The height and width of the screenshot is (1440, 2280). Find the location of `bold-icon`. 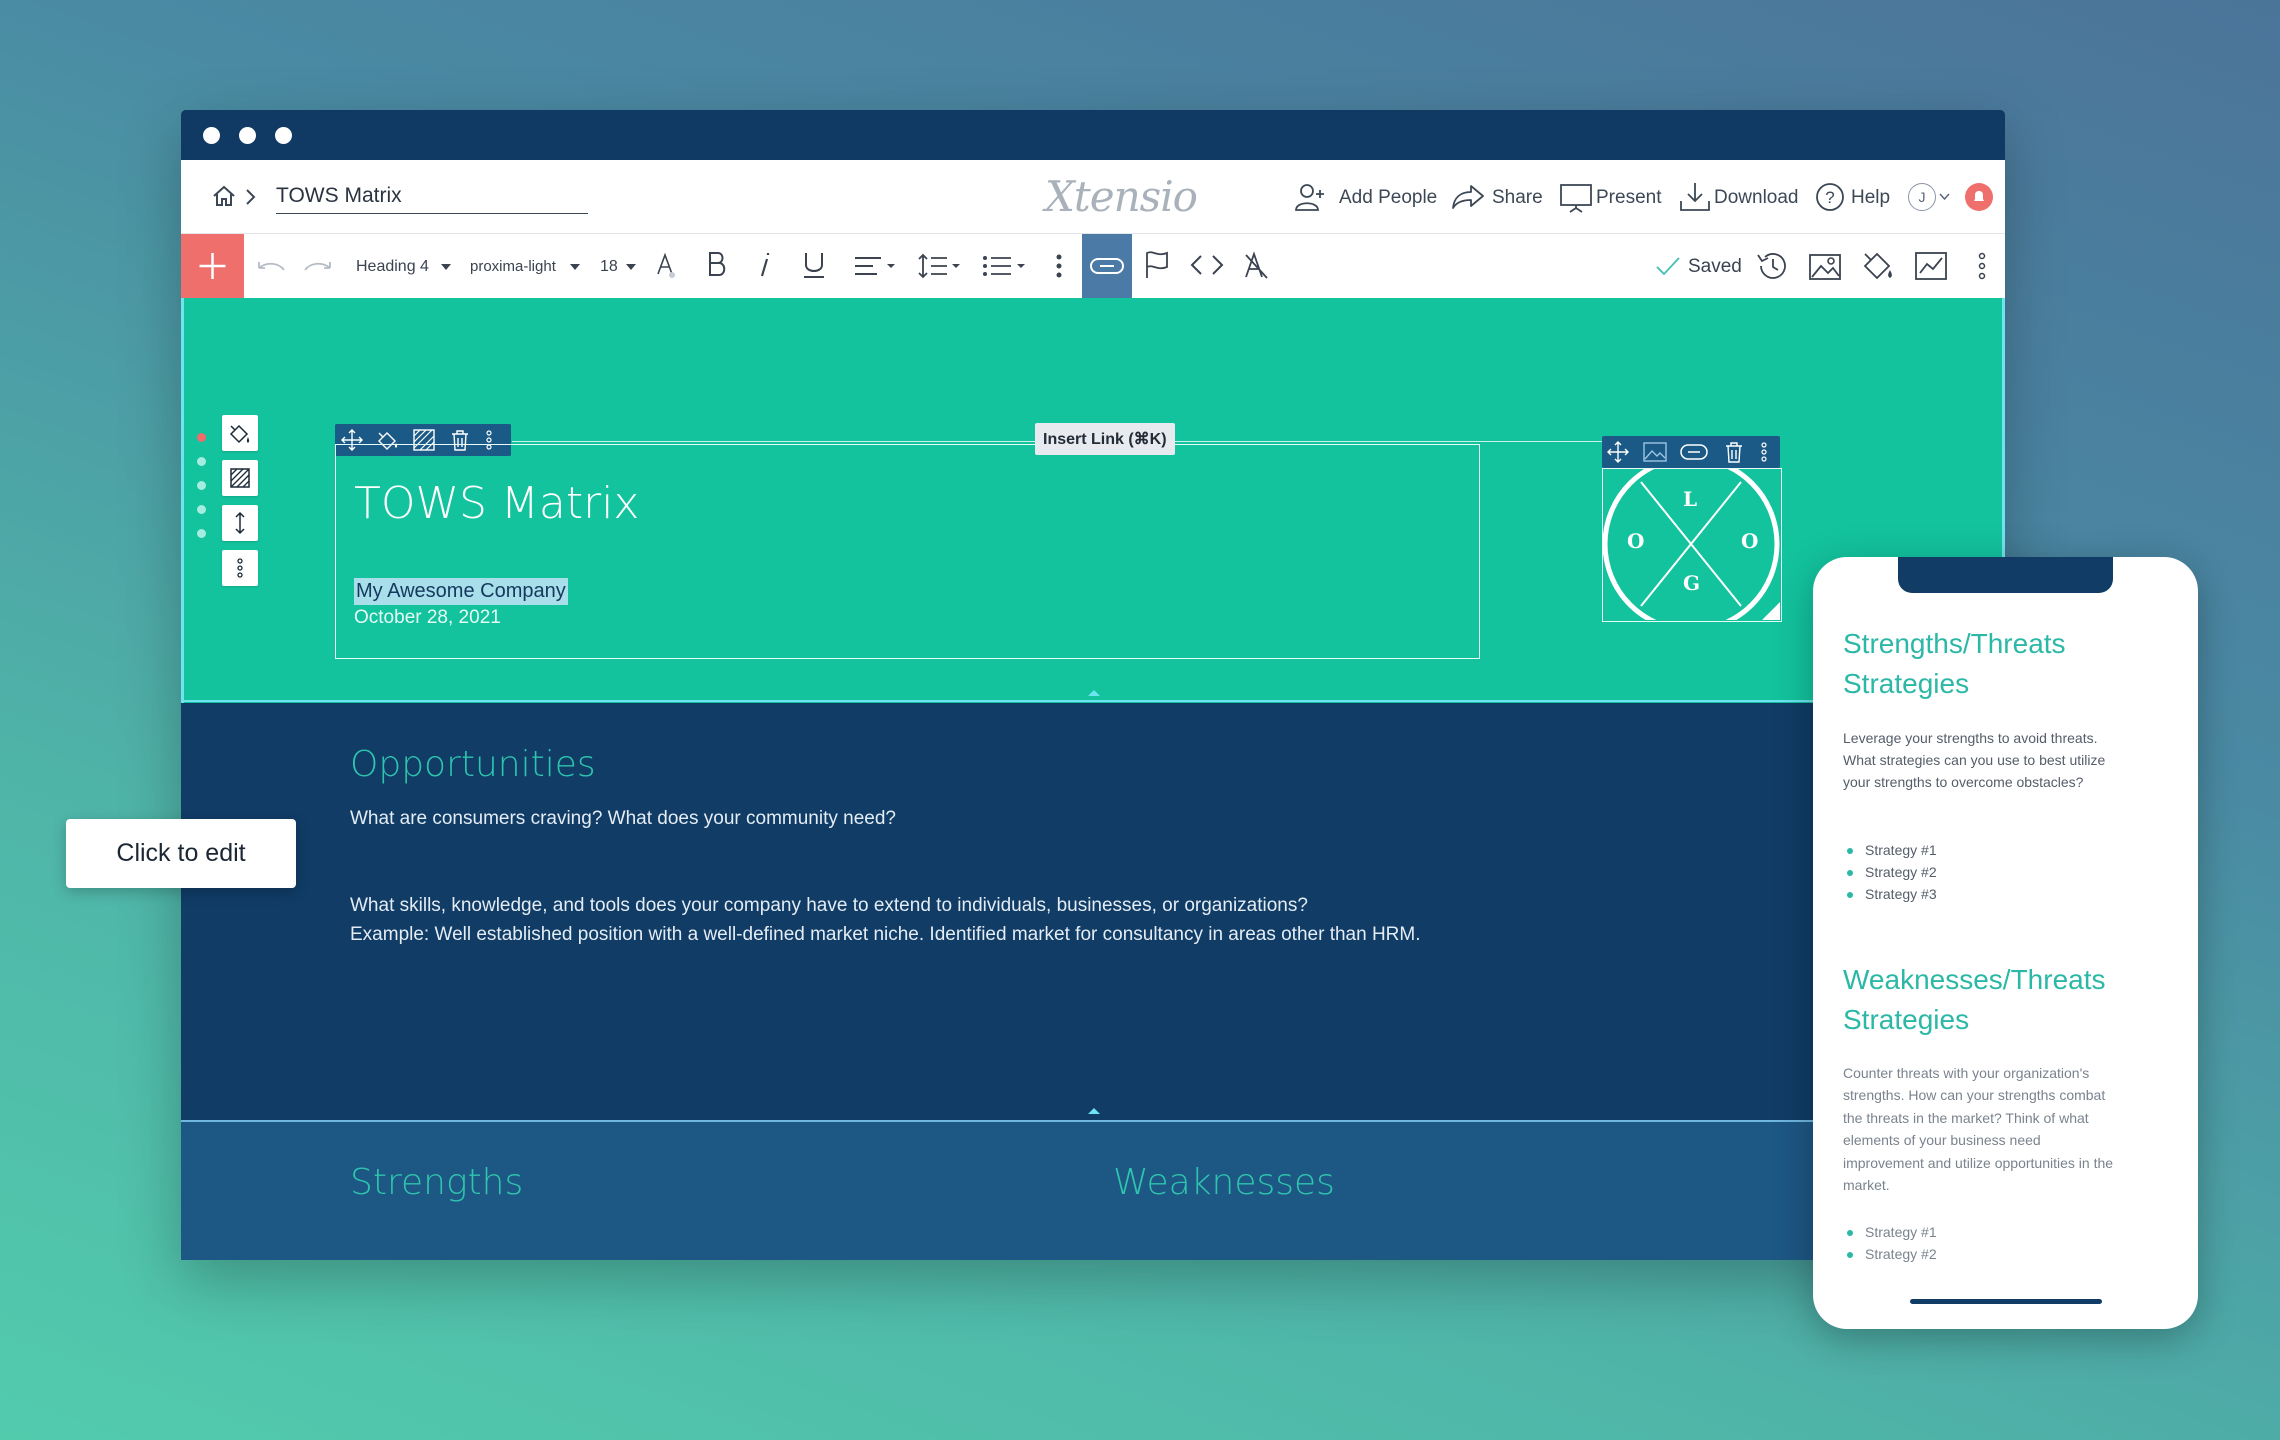

bold-icon is located at coordinates (717, 265).